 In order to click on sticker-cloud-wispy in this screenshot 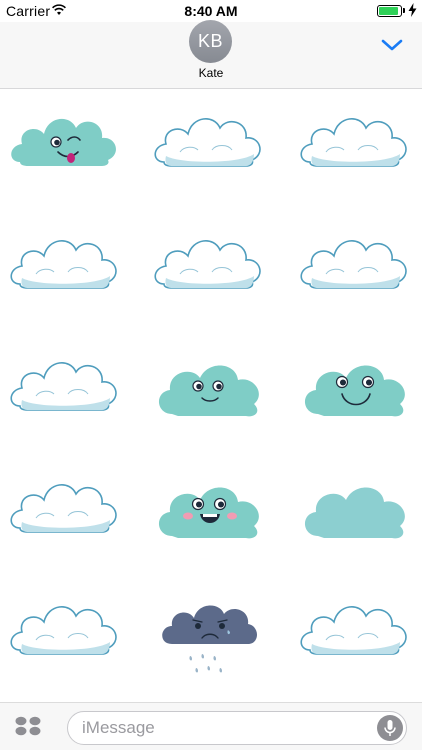, I will do `click(66, 510)`.